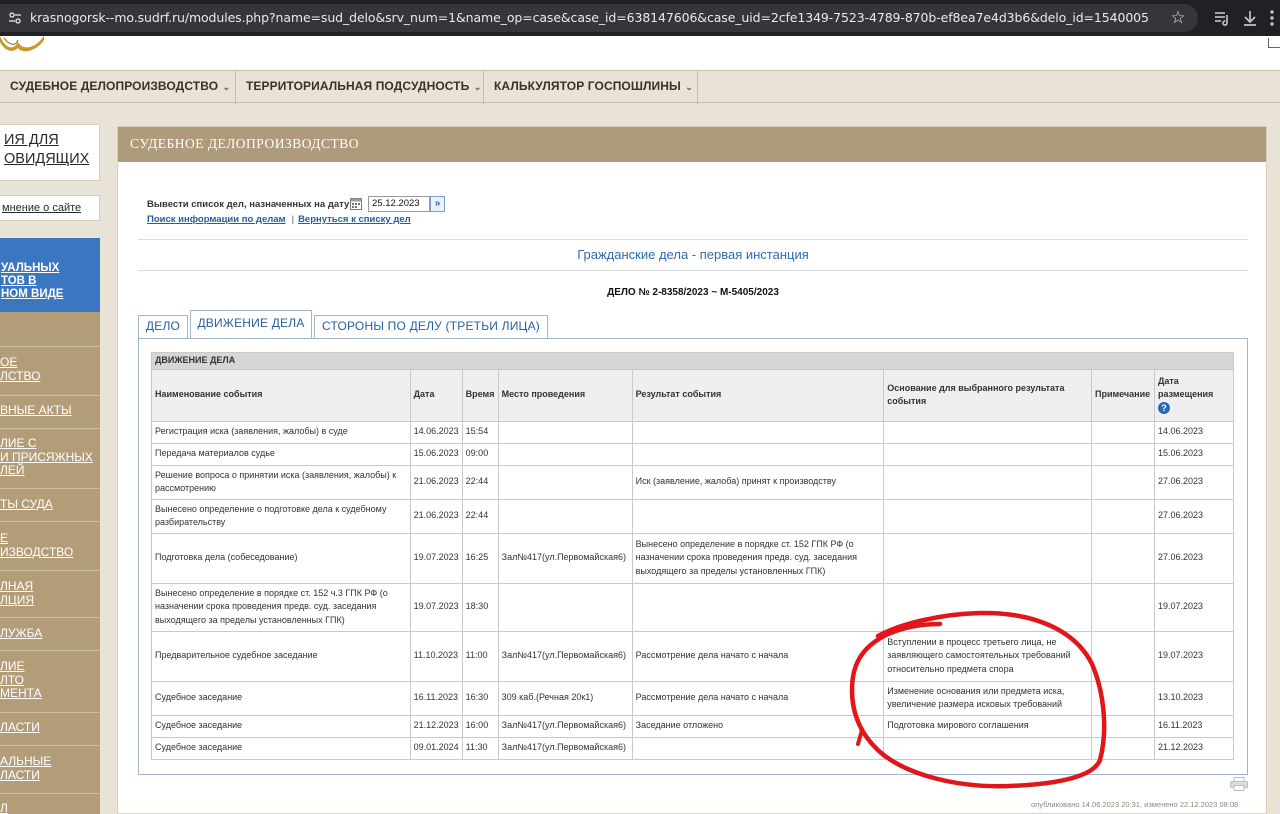  I want to click on sidebar-menu-line: И ПРИСЯЖНЫХ, so click(46, 456).